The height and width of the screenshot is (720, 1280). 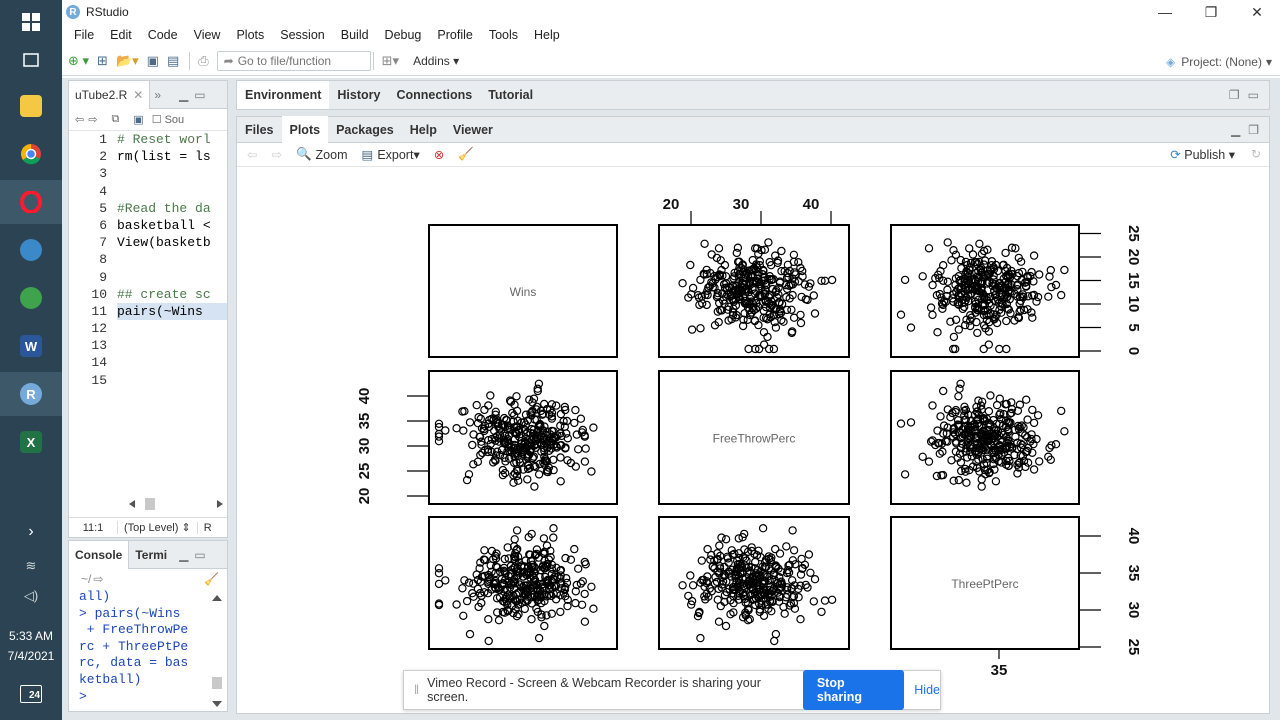 I want to click on tab-environment: Environment, so click(x=283, y=95).